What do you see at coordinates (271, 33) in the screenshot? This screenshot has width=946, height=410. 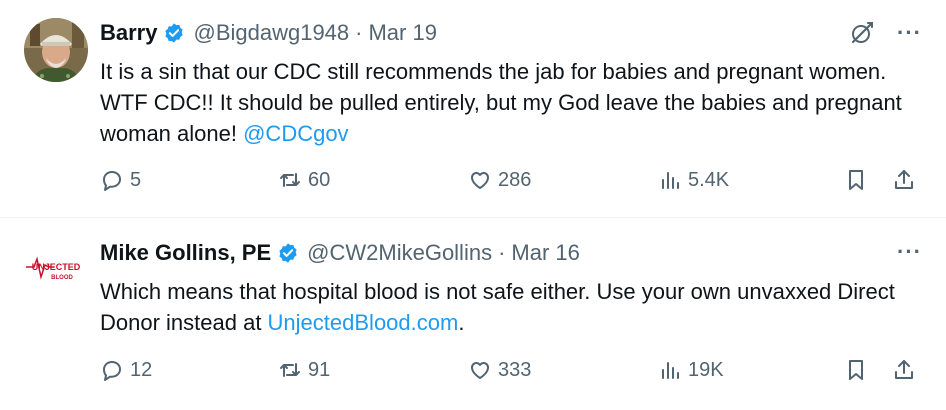 I see `user-handle: @Bigdawg1948` at bounding box center [271, 33].